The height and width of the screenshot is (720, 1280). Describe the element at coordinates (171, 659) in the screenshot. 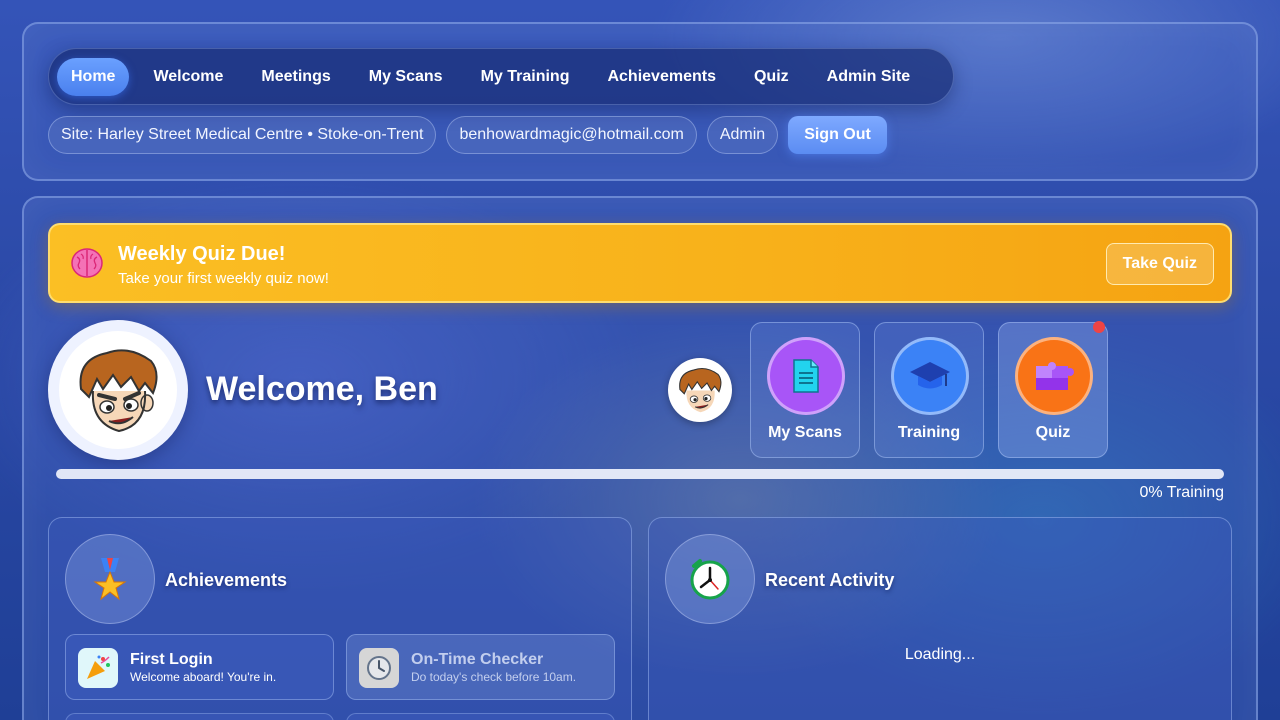

I see `achievement-title: First Login` at that location.